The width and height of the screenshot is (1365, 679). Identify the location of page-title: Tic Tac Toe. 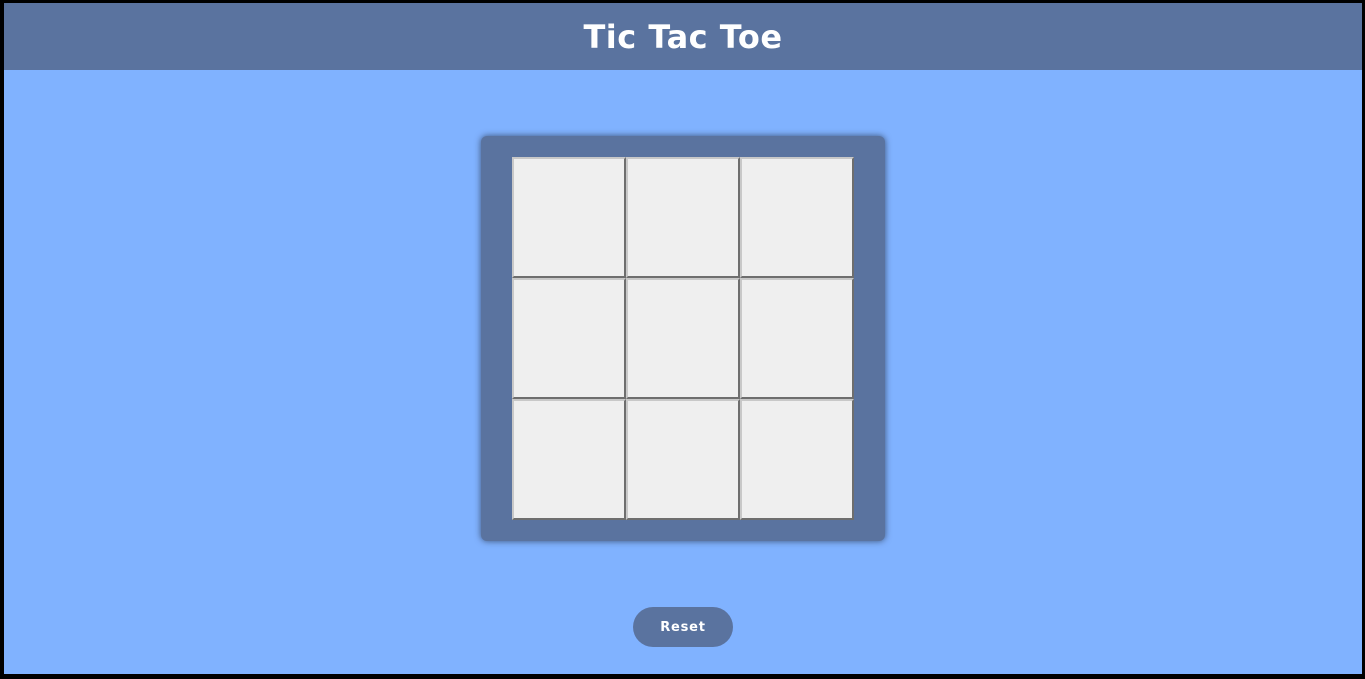
(683, 36).